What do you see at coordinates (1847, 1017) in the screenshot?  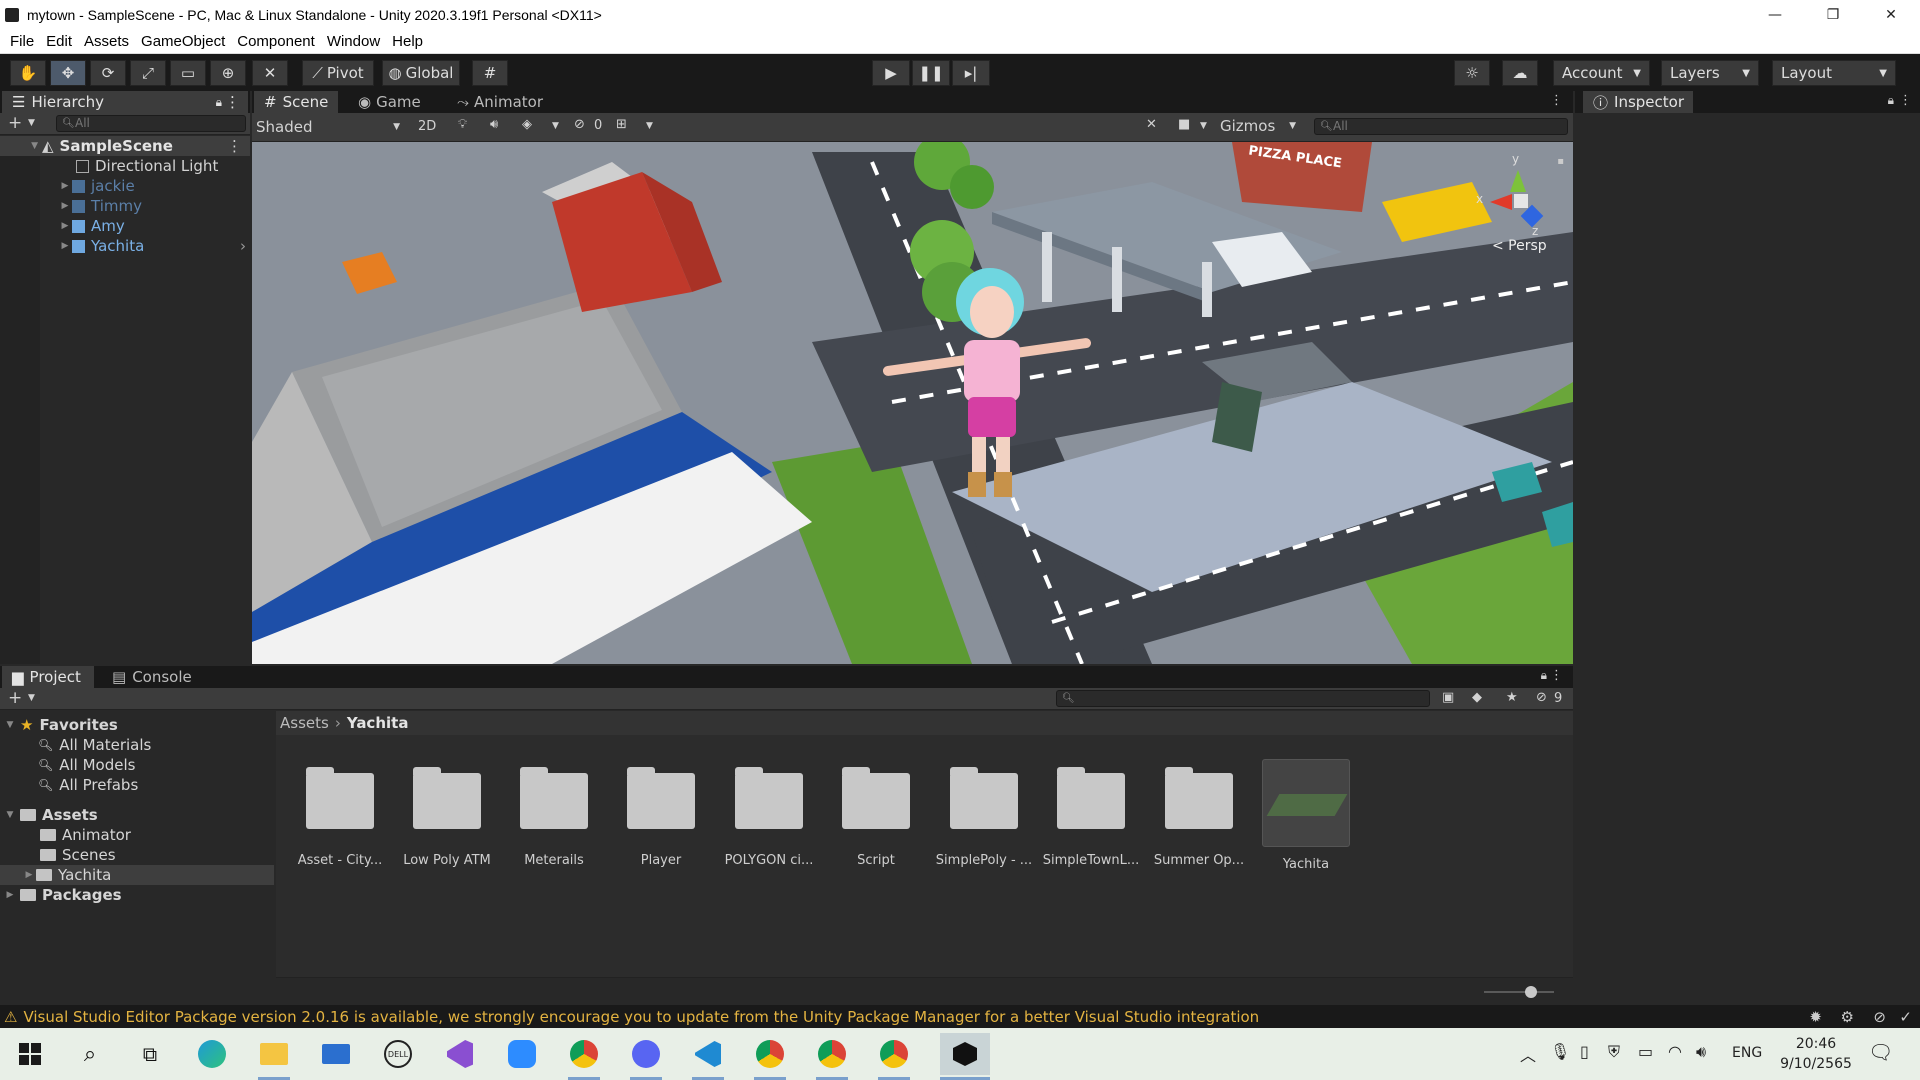 I see `collab-icon: ⚙` at bounding box center [1847, 1017].